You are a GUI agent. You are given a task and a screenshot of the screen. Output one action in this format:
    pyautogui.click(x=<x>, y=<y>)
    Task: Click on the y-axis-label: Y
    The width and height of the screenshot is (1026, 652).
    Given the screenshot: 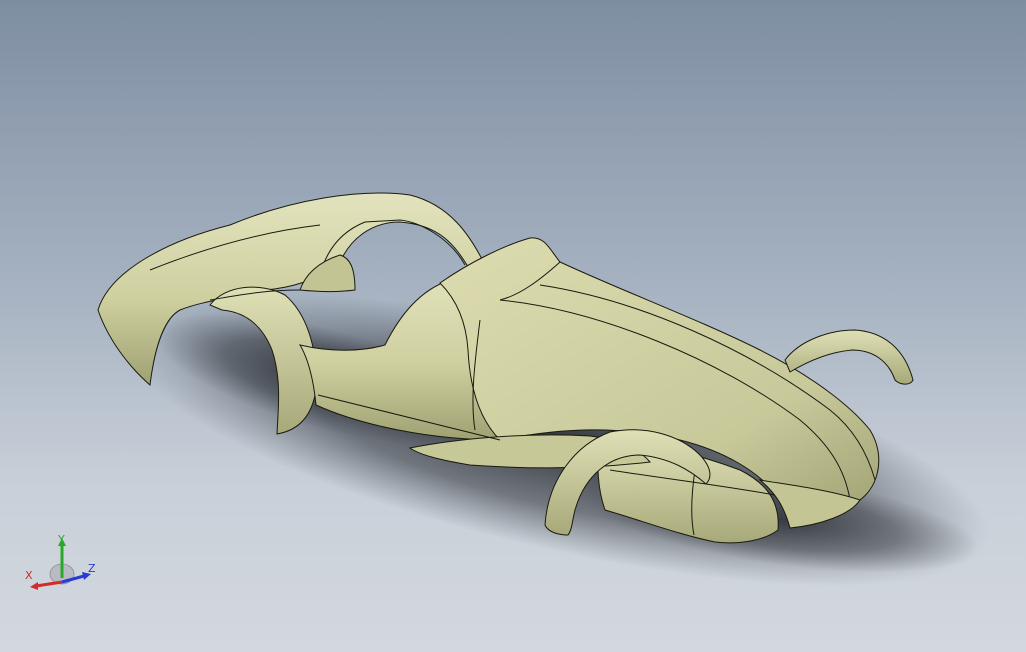 What is the action you would take?
    pyautogui.click(x=61, y=540)
    